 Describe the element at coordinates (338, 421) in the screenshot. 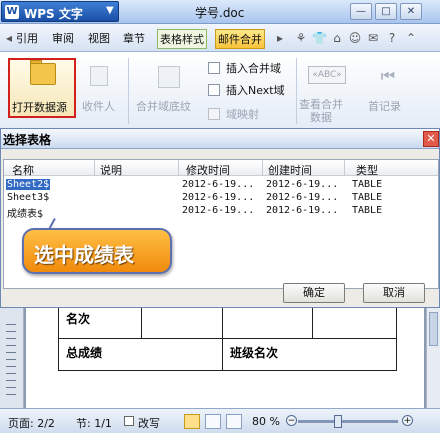

I see `zoom-slider-handle` at that location.